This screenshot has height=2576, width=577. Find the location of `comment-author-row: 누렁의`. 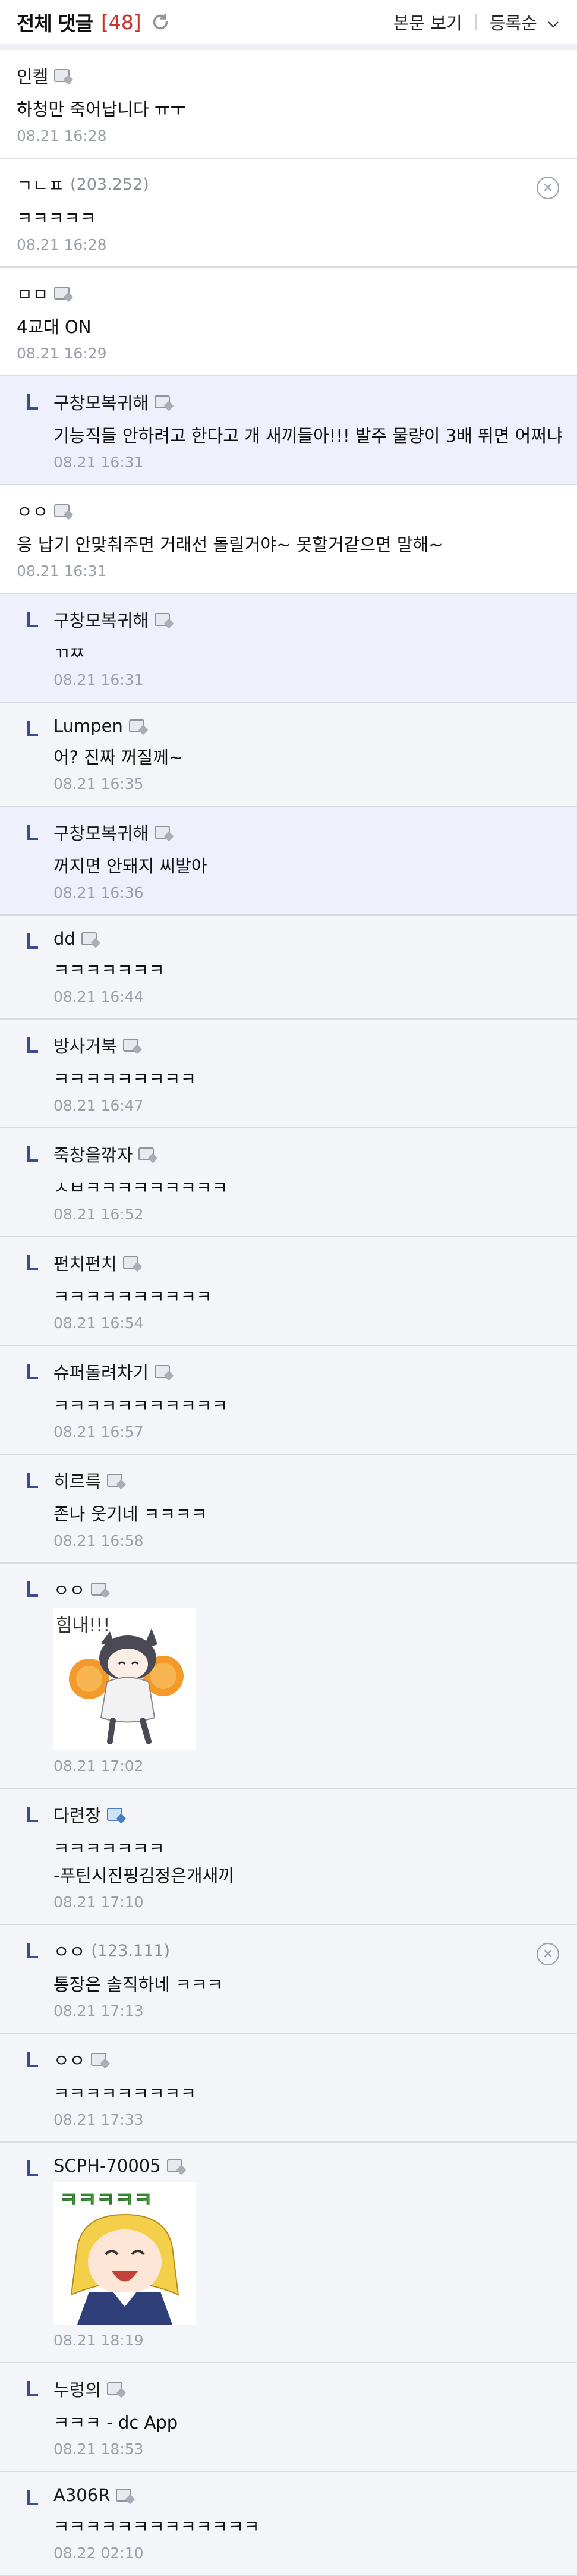

comment-author-row: 누렁의 is located at coordinates (307, 2382).